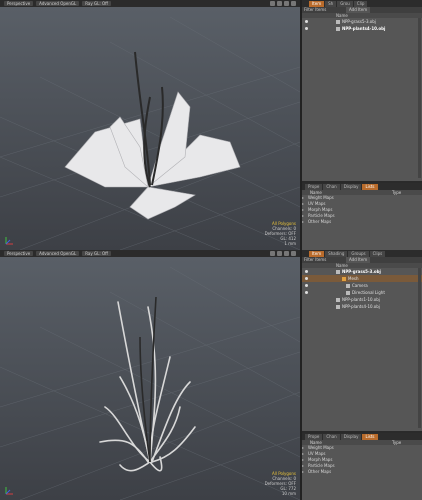  Describe the element at coordinates (288, 493) in the screenshot. I see `unit-text: 10 mm` at that location.